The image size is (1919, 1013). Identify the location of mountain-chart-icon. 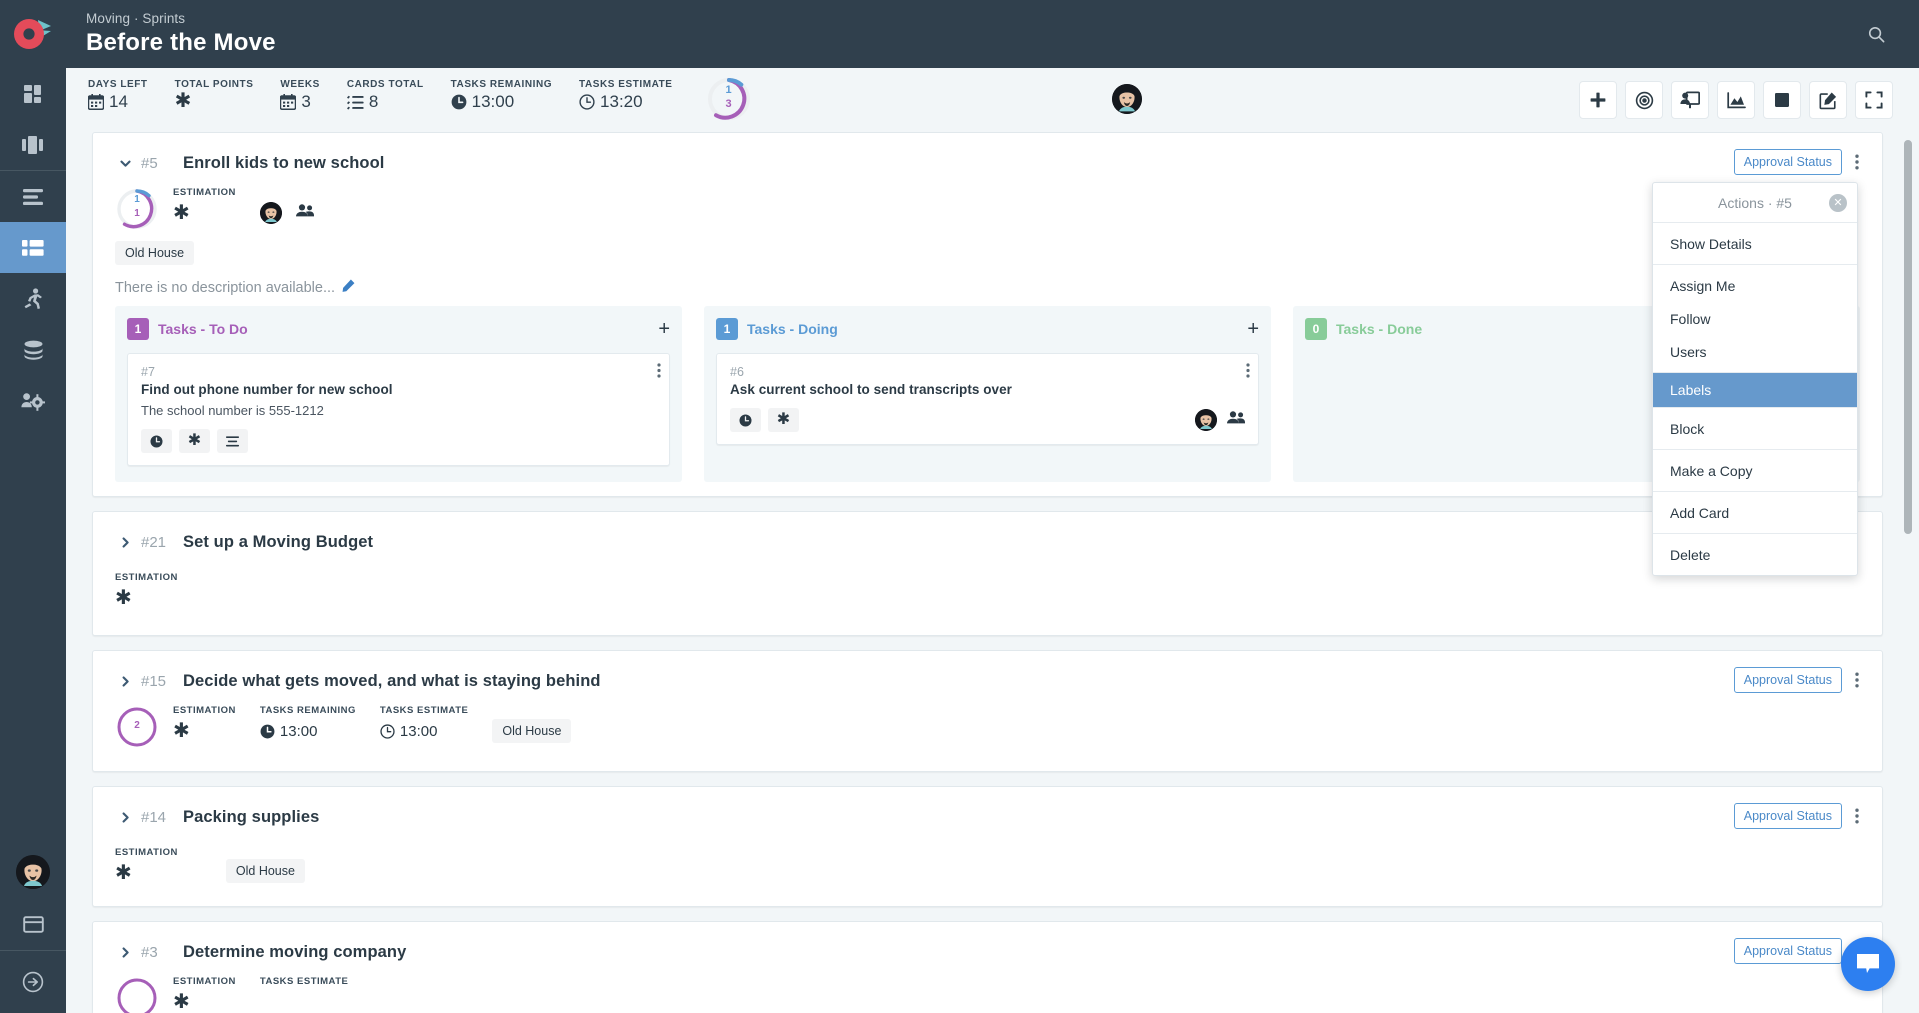
(1736, 99).